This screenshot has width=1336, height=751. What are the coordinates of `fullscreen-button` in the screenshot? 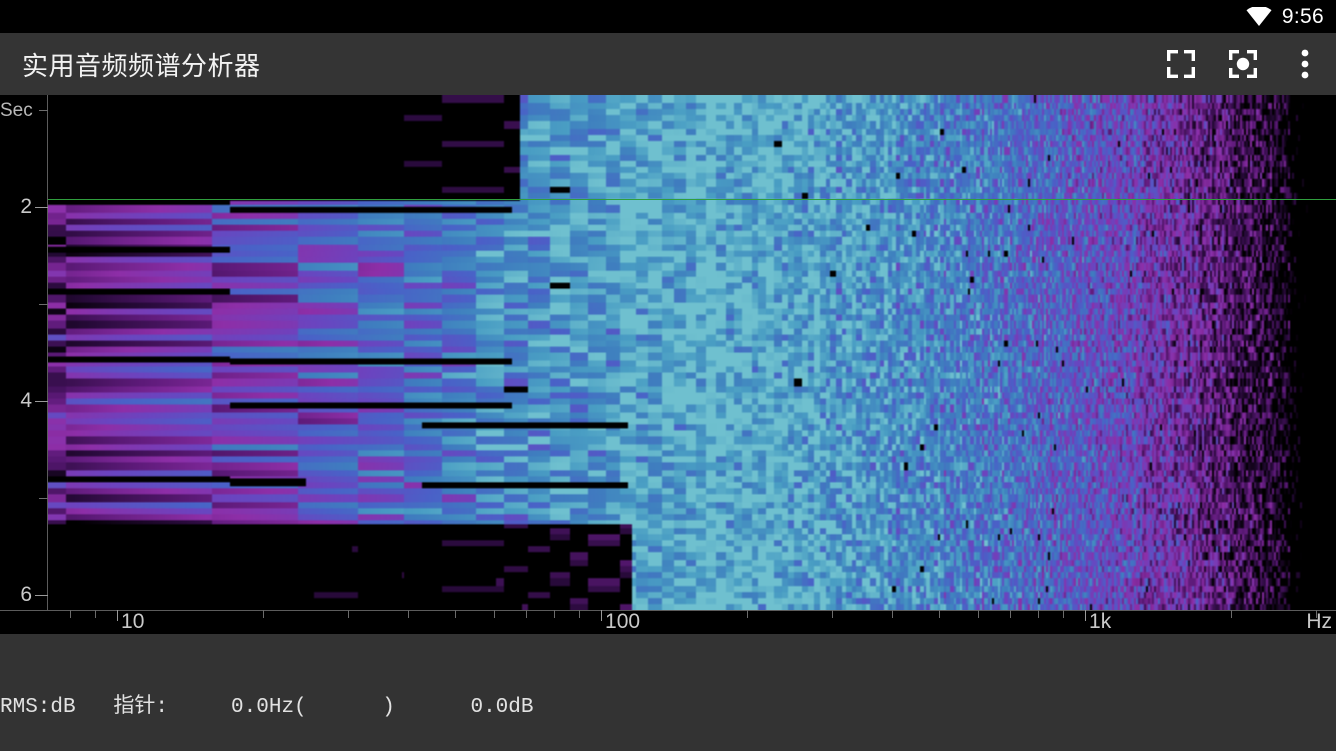 It's located at (1181, 64).